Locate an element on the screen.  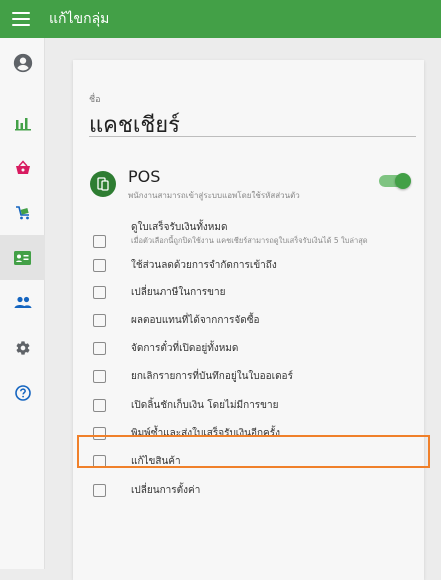
sidebar-item-account is located at coordinates (22, 62).